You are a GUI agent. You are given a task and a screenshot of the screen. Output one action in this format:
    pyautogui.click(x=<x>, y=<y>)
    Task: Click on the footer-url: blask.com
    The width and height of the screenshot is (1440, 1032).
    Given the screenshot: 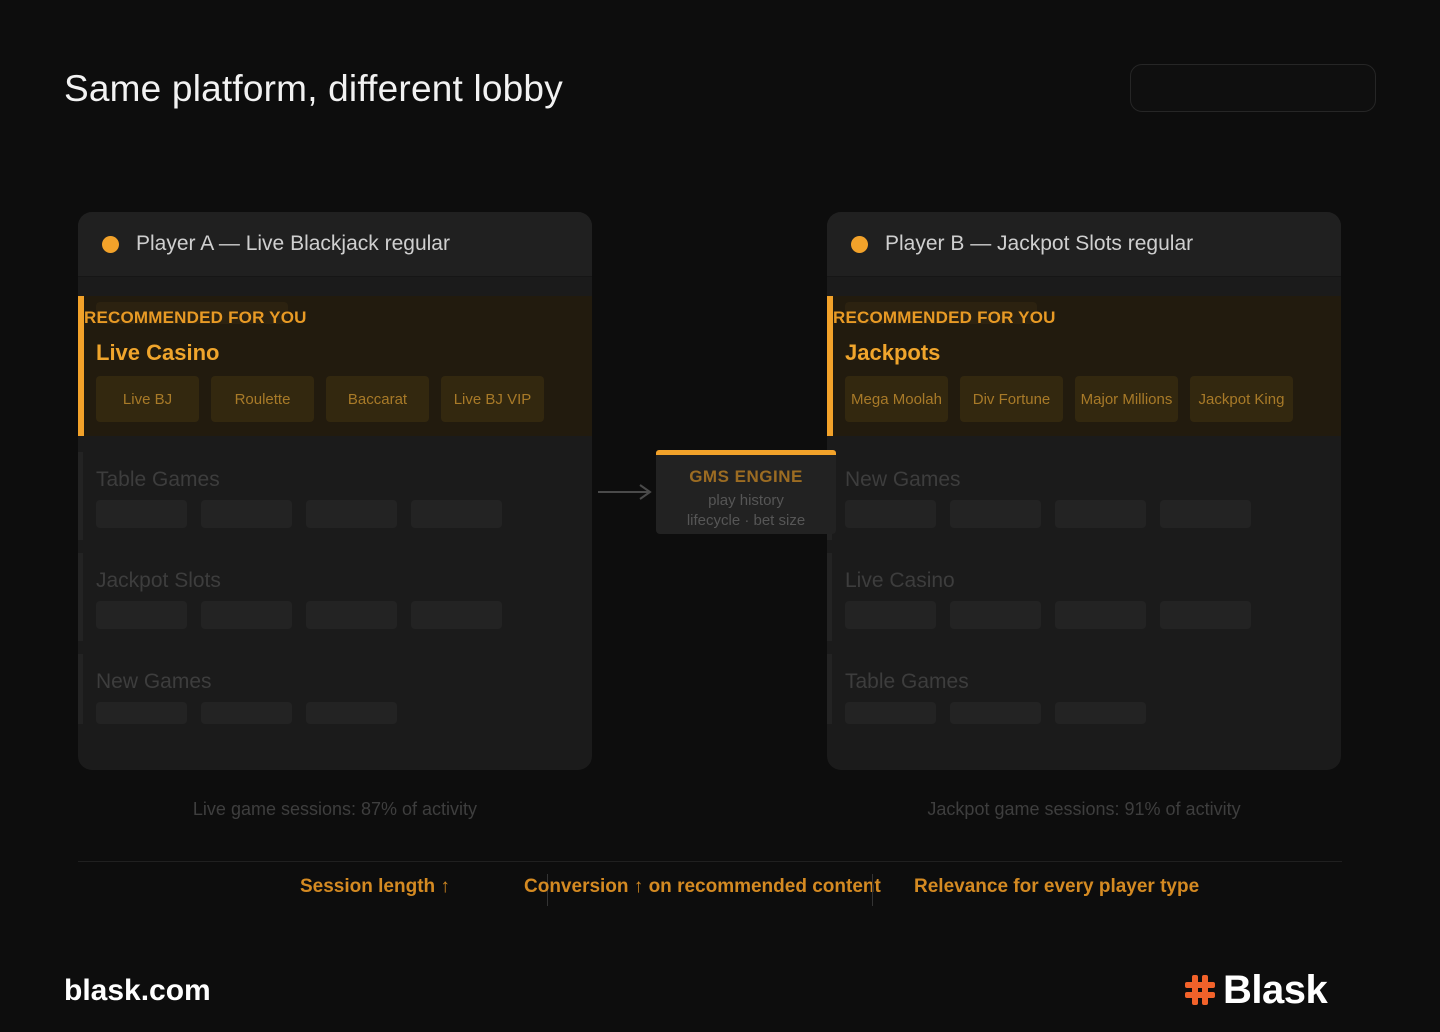 What is the action you would take?
    pyautogui.click(x=137, y=991)
    